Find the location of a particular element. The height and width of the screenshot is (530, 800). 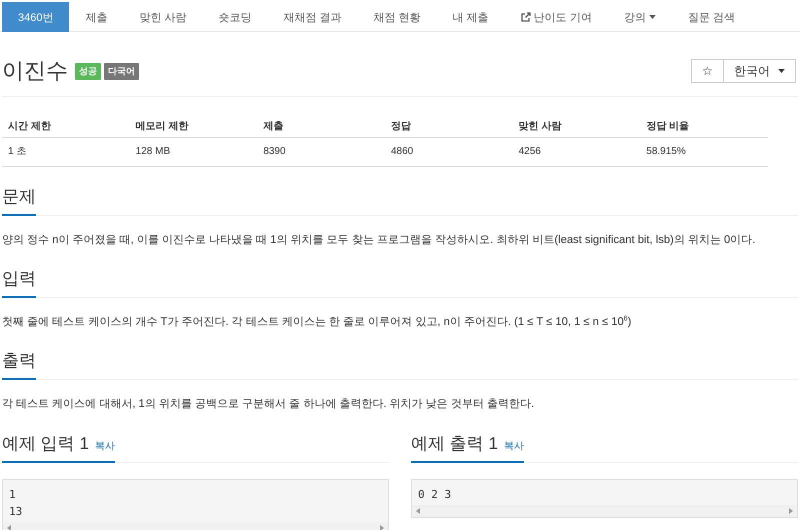

external-link-icon is located at coordinates (525, 17).